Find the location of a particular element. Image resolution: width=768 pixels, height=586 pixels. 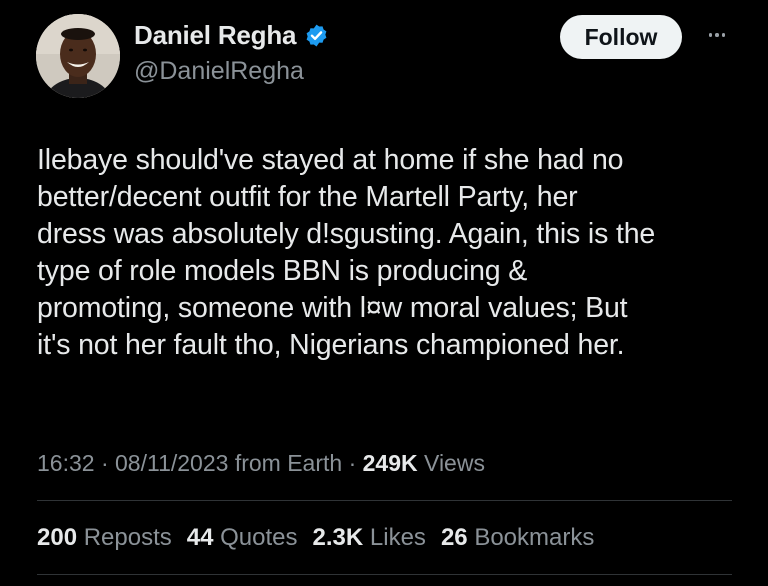

follow-button: Follow is located at coordinates (621, 37).